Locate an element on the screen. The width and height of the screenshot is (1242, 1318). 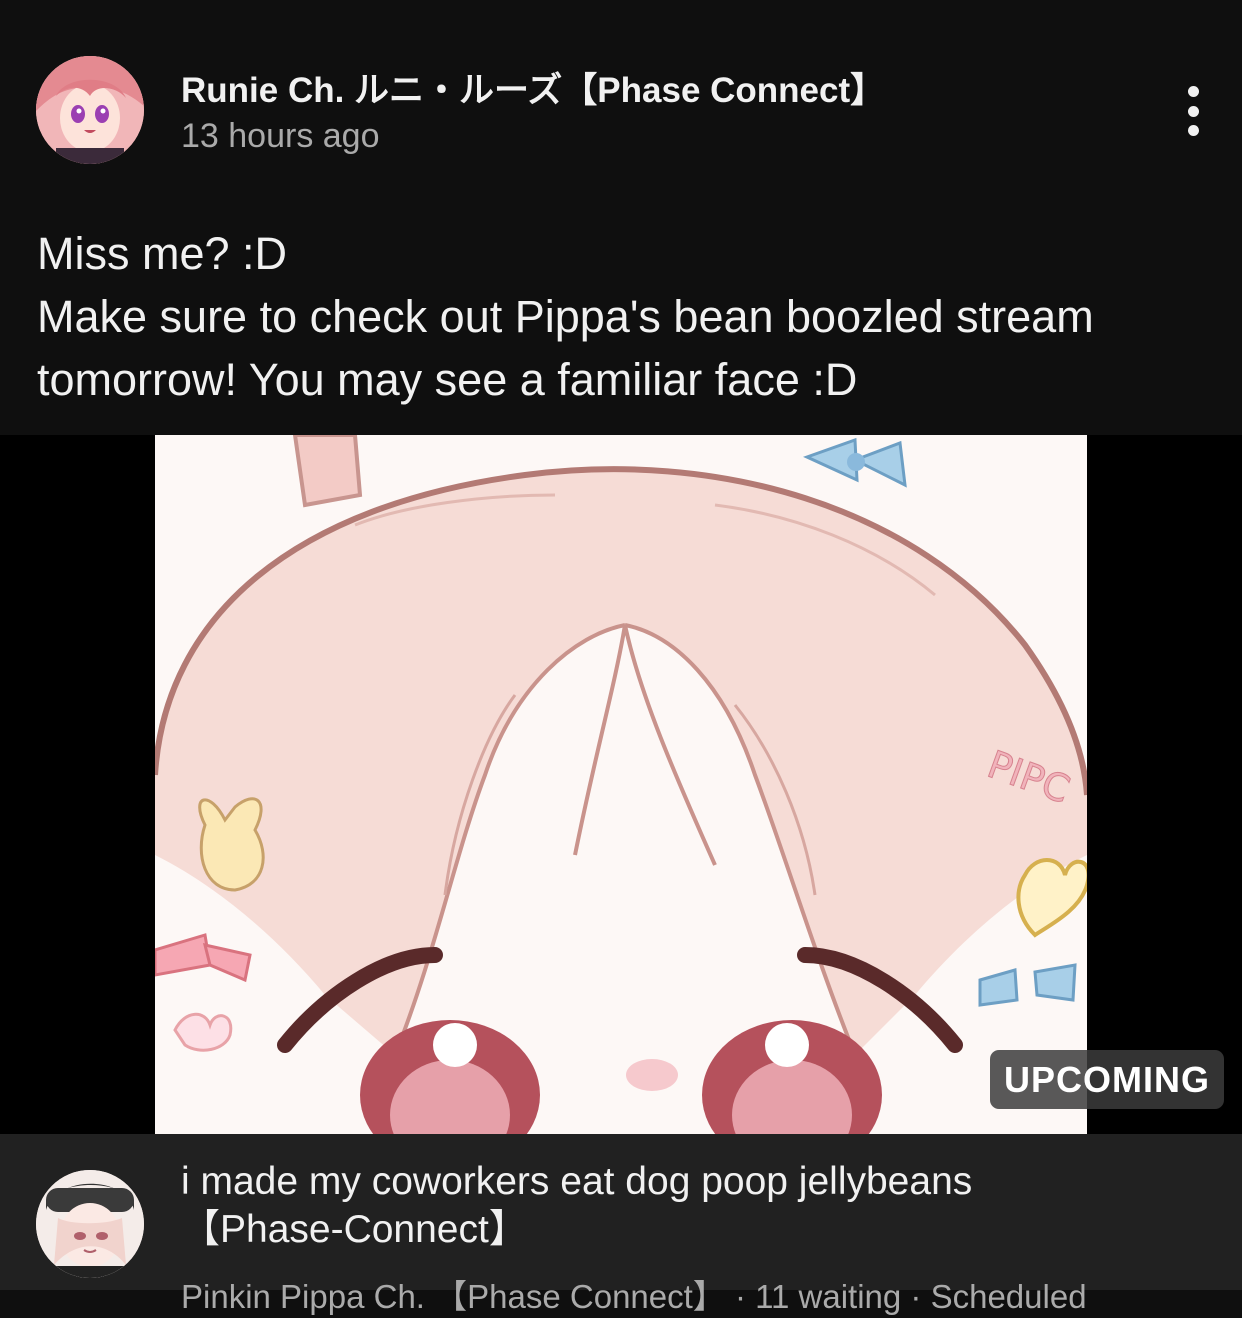
post-text-line: Miss me? :D is located at coordinates (162, 253).